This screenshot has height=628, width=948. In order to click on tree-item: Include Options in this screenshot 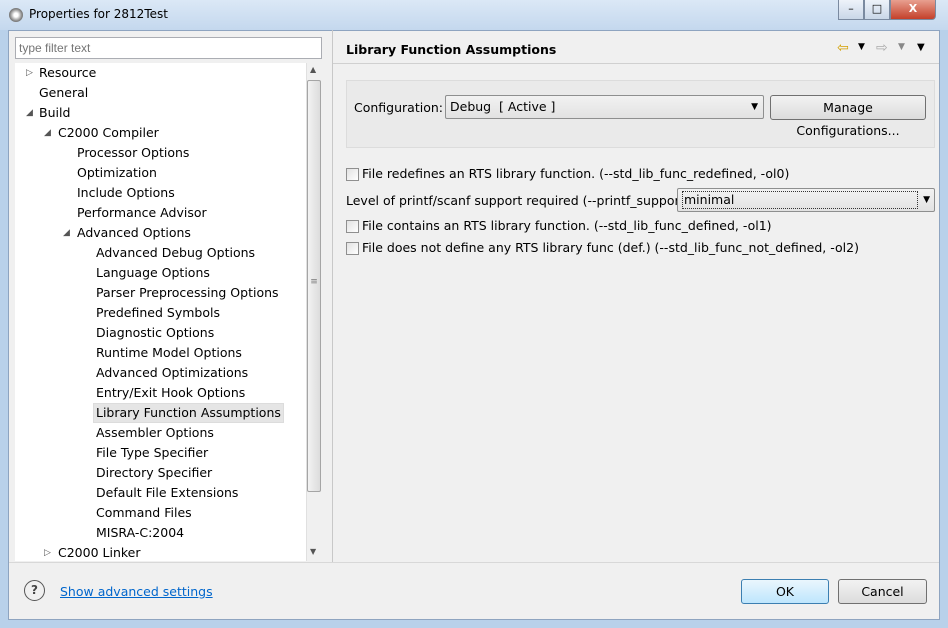, I will do `click(126, 193)`.